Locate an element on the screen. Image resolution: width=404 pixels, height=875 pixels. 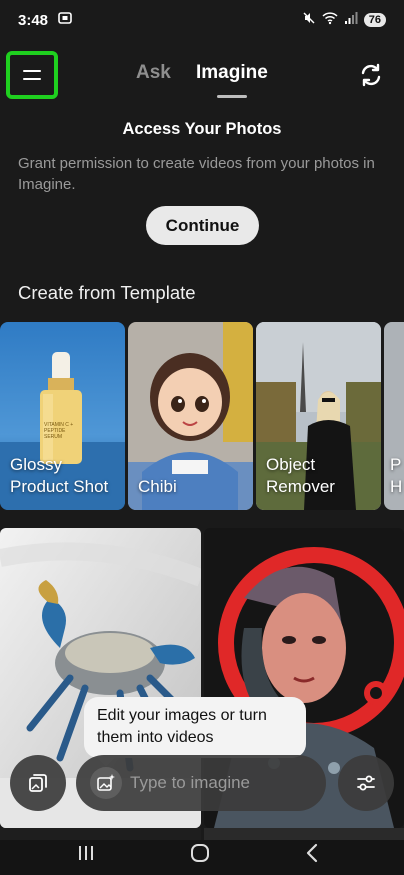
settings-button is located at coordinates (366, 783).